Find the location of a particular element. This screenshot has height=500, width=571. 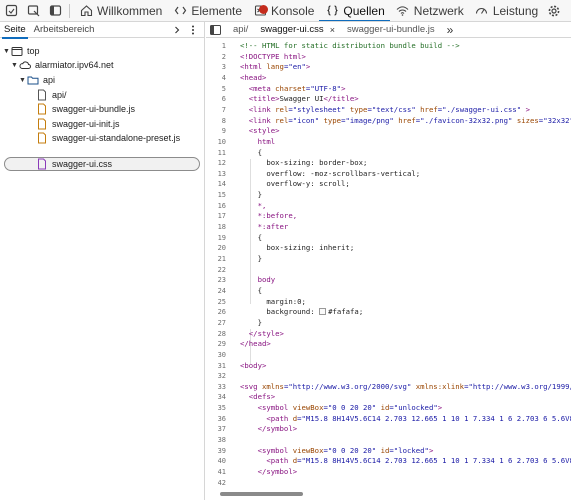

tree-node-preset-js: swagger-ui-standalone-preset.js is located at coordinates (108, 138).